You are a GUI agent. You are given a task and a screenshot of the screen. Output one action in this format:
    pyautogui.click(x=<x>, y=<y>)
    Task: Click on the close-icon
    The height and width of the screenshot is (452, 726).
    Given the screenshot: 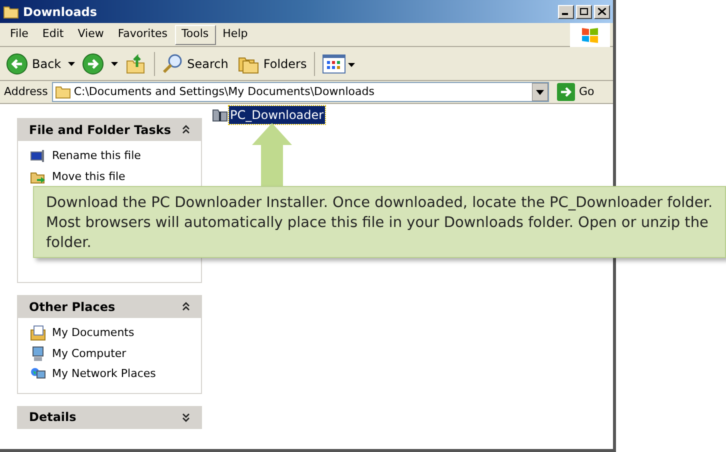 What is the action you would take?
    pyautogui.click(x=602, y=11)
    